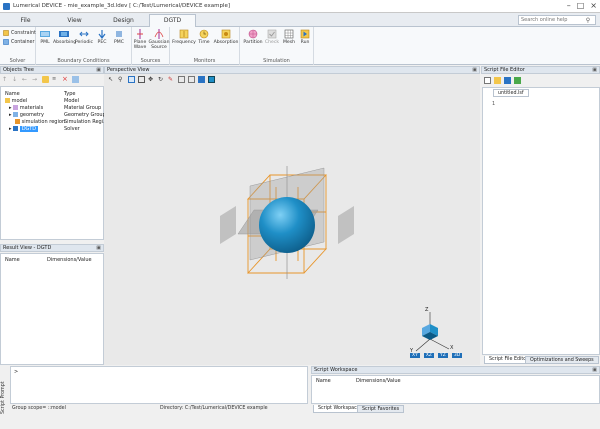 The height and width of the screenshot is (429, 600). I want to click on cross-section-plane-right, so click(346, 225).